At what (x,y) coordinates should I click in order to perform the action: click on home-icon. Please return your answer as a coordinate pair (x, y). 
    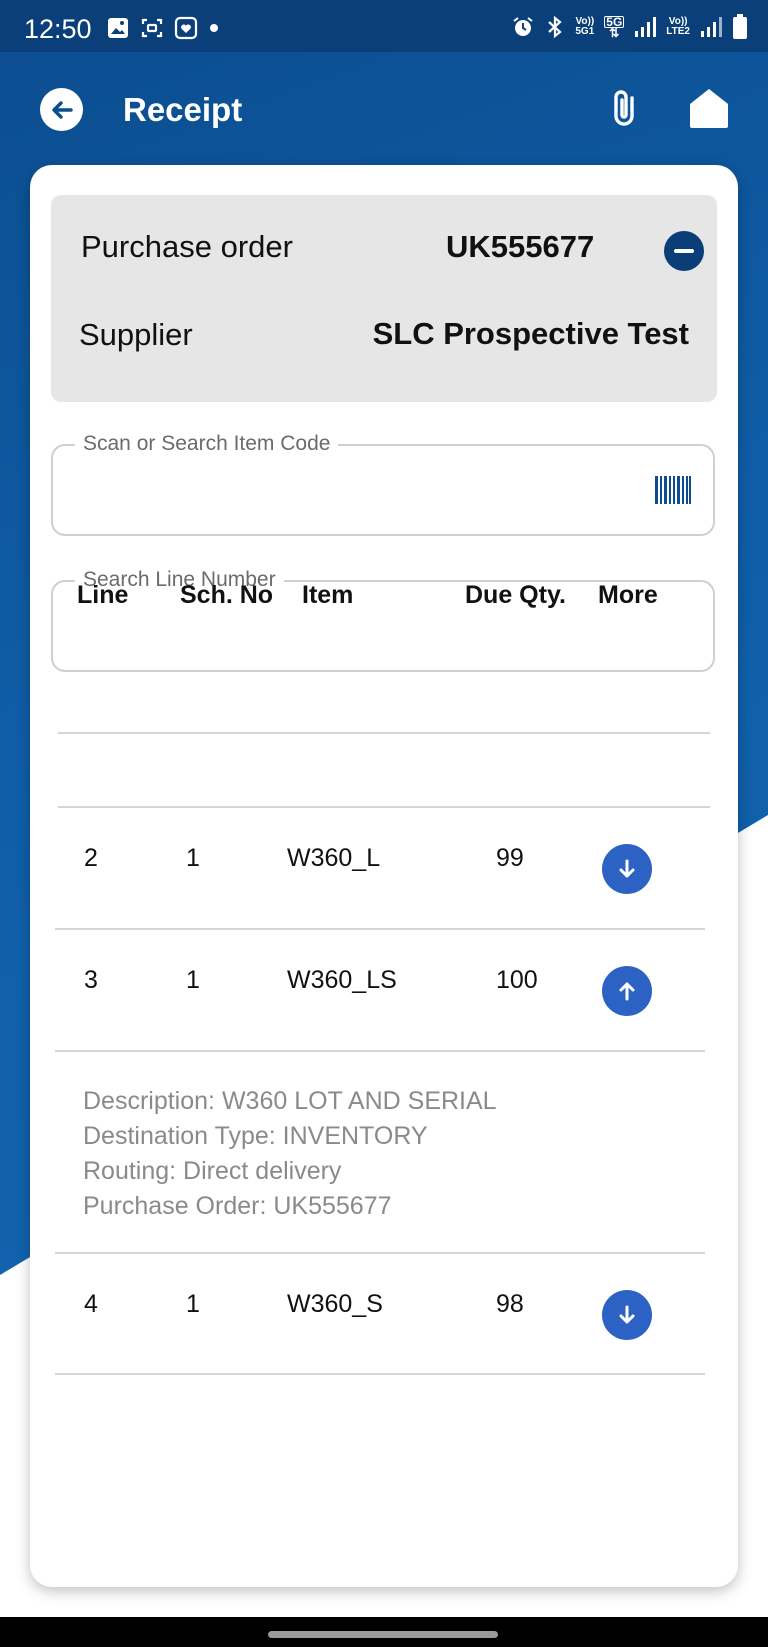
    Looking at the image, I should click on (709, 108).